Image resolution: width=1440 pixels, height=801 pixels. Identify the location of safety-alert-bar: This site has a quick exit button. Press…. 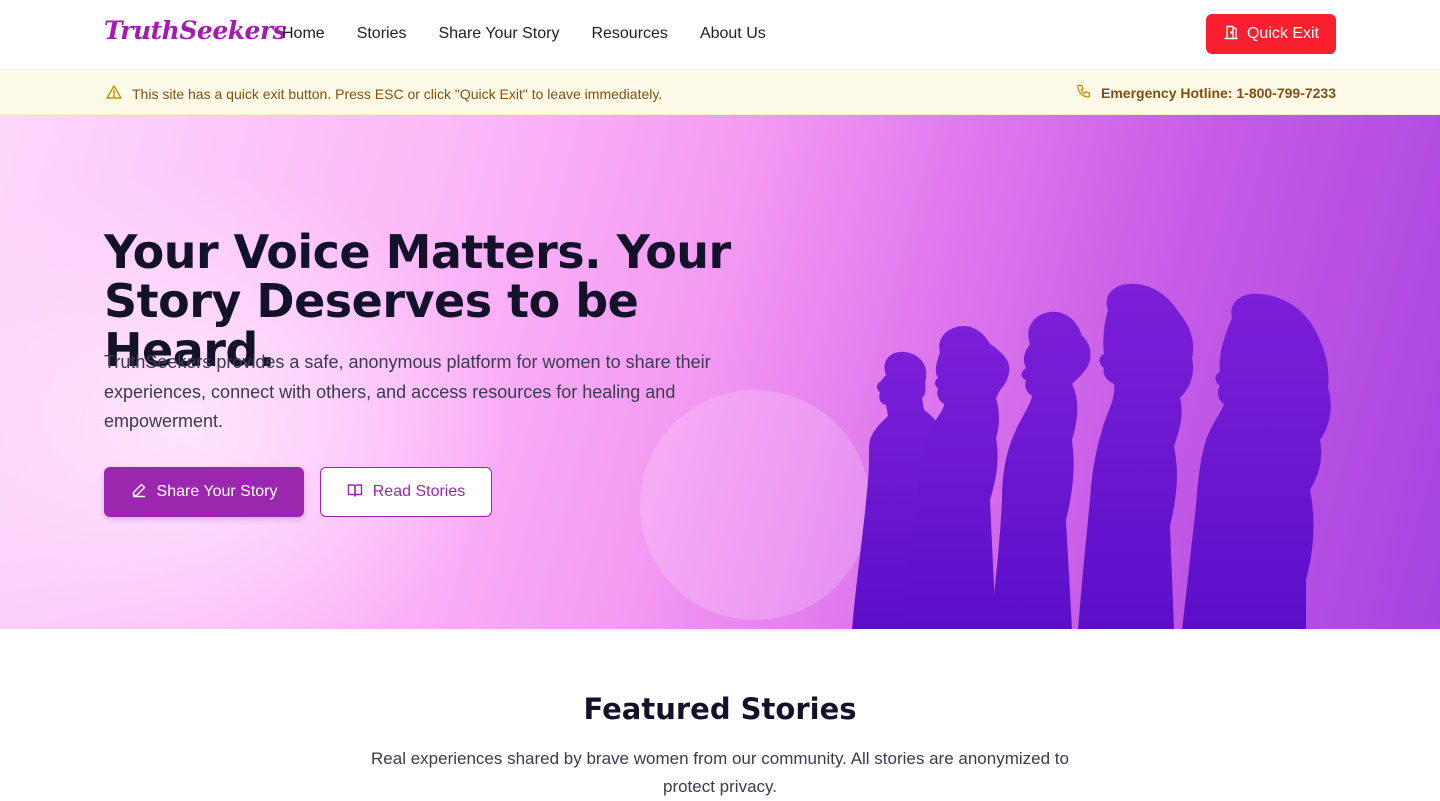
(720, 93).